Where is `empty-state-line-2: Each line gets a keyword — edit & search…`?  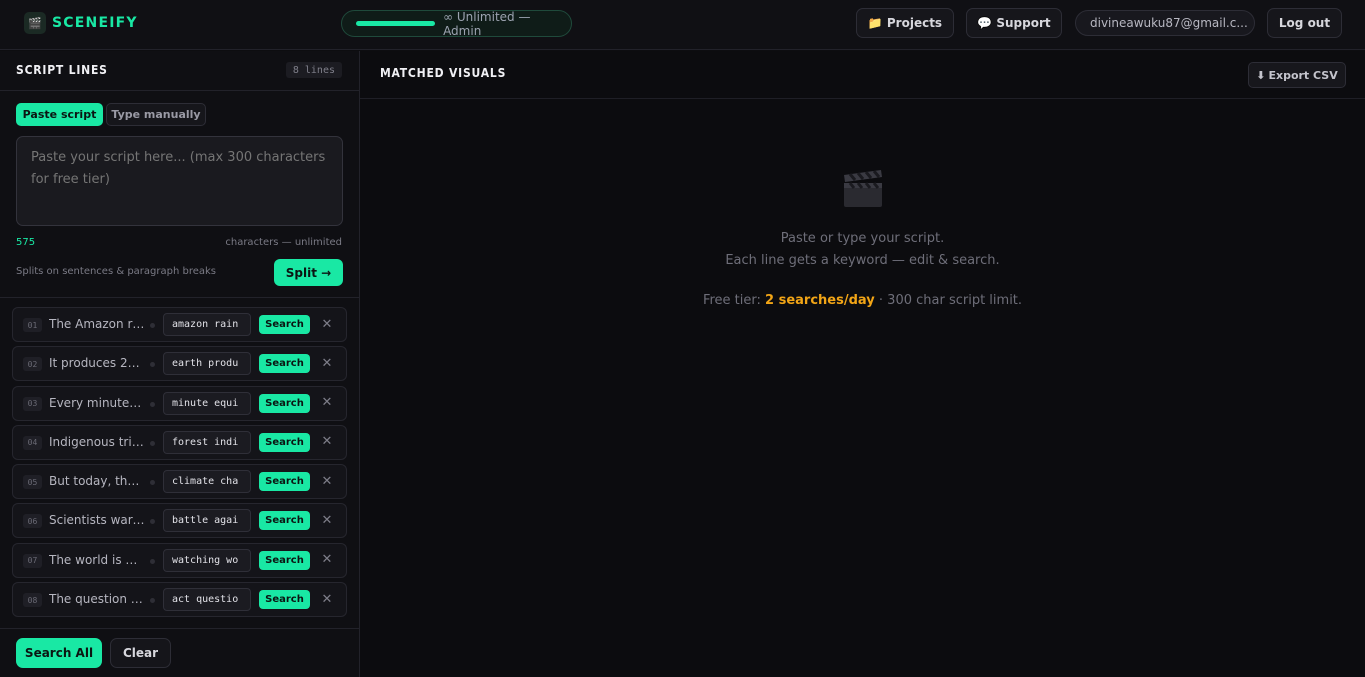 empty-state-line-2: Each line gets a keyword — edit & search… is located at coordinates (862, 260).